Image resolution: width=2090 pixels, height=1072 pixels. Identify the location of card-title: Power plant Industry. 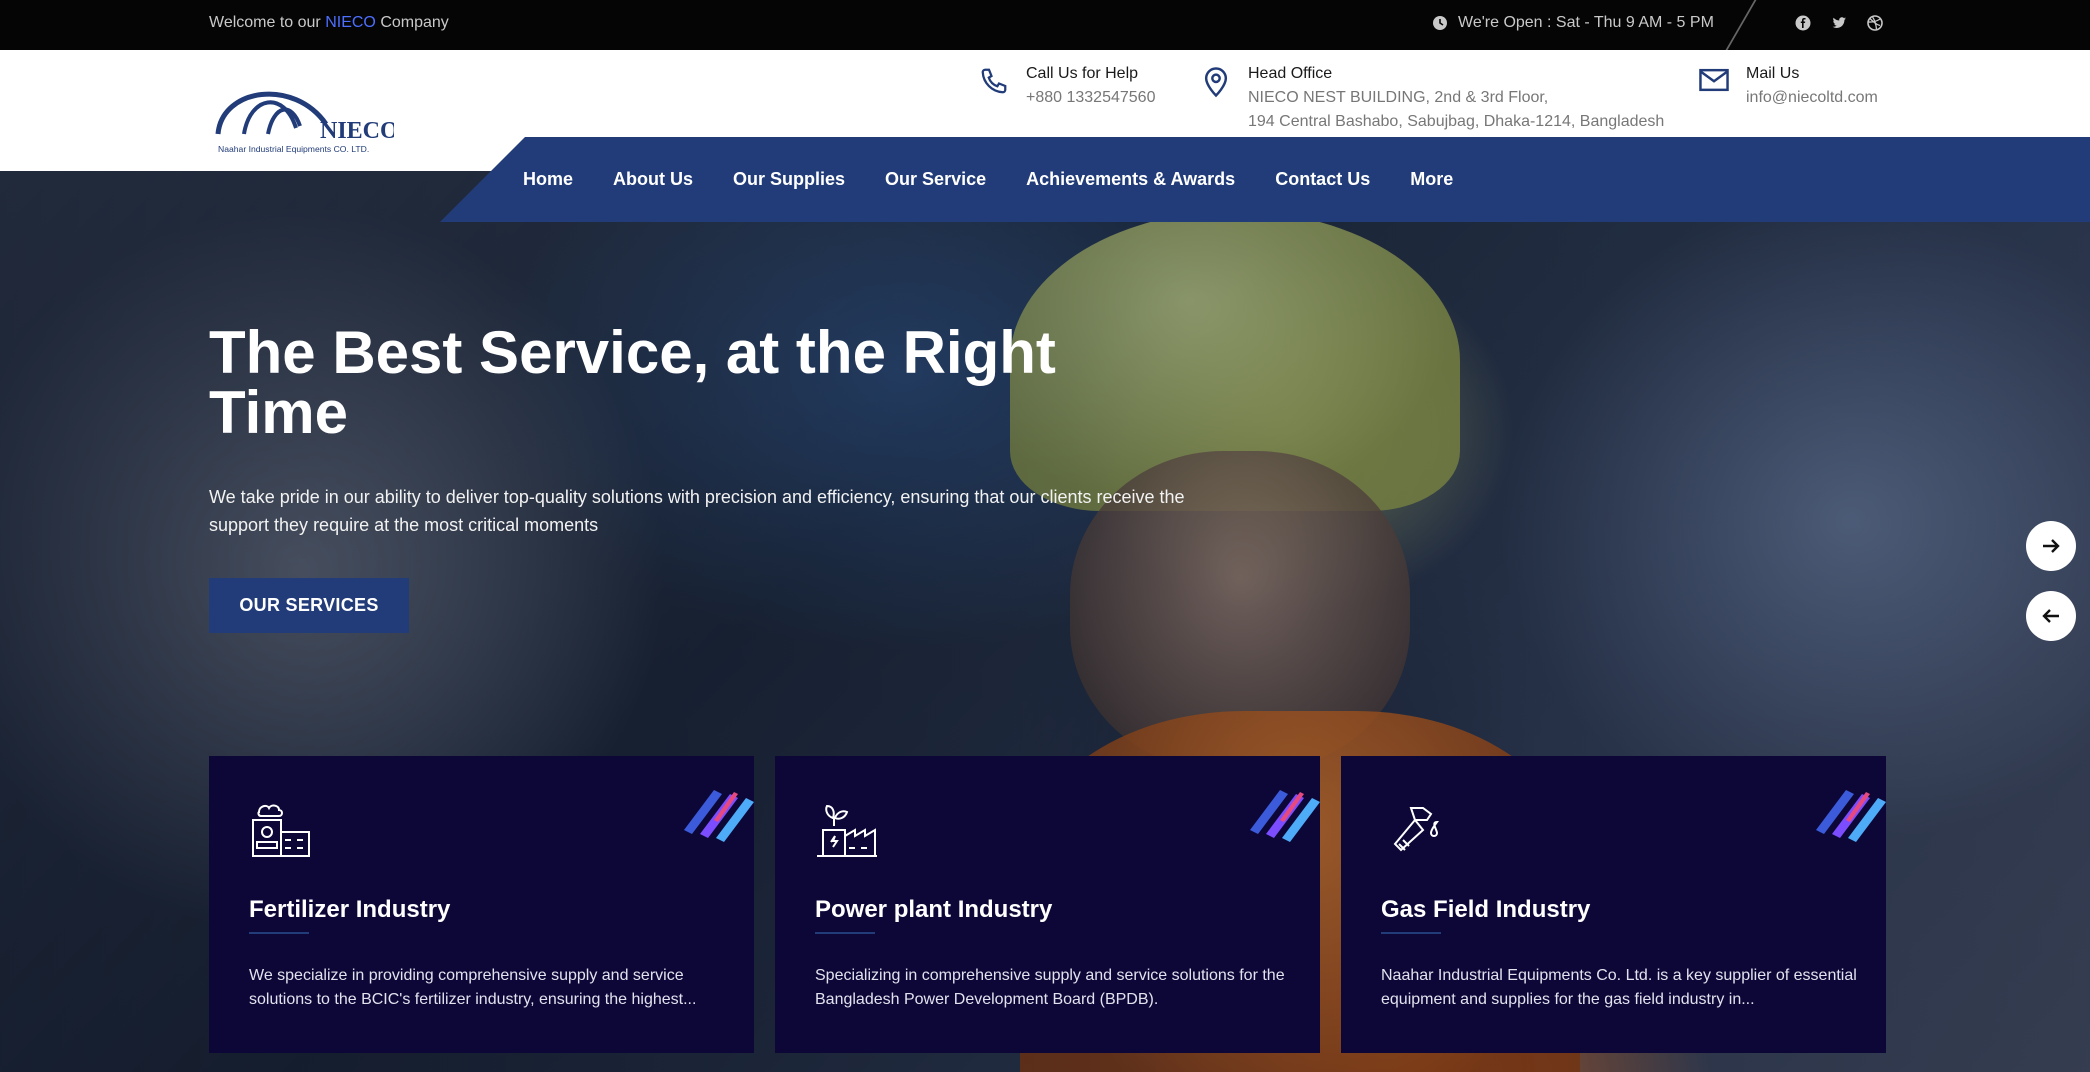
(934, 909).